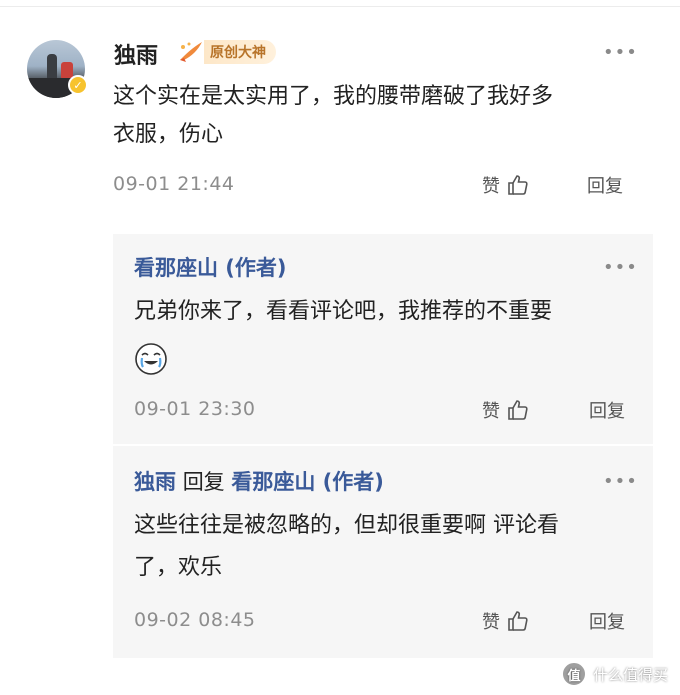 The width and height of the screenshot is (680, 695). I want to click on reply-2-reply-label: 回复, so click(607, 622).